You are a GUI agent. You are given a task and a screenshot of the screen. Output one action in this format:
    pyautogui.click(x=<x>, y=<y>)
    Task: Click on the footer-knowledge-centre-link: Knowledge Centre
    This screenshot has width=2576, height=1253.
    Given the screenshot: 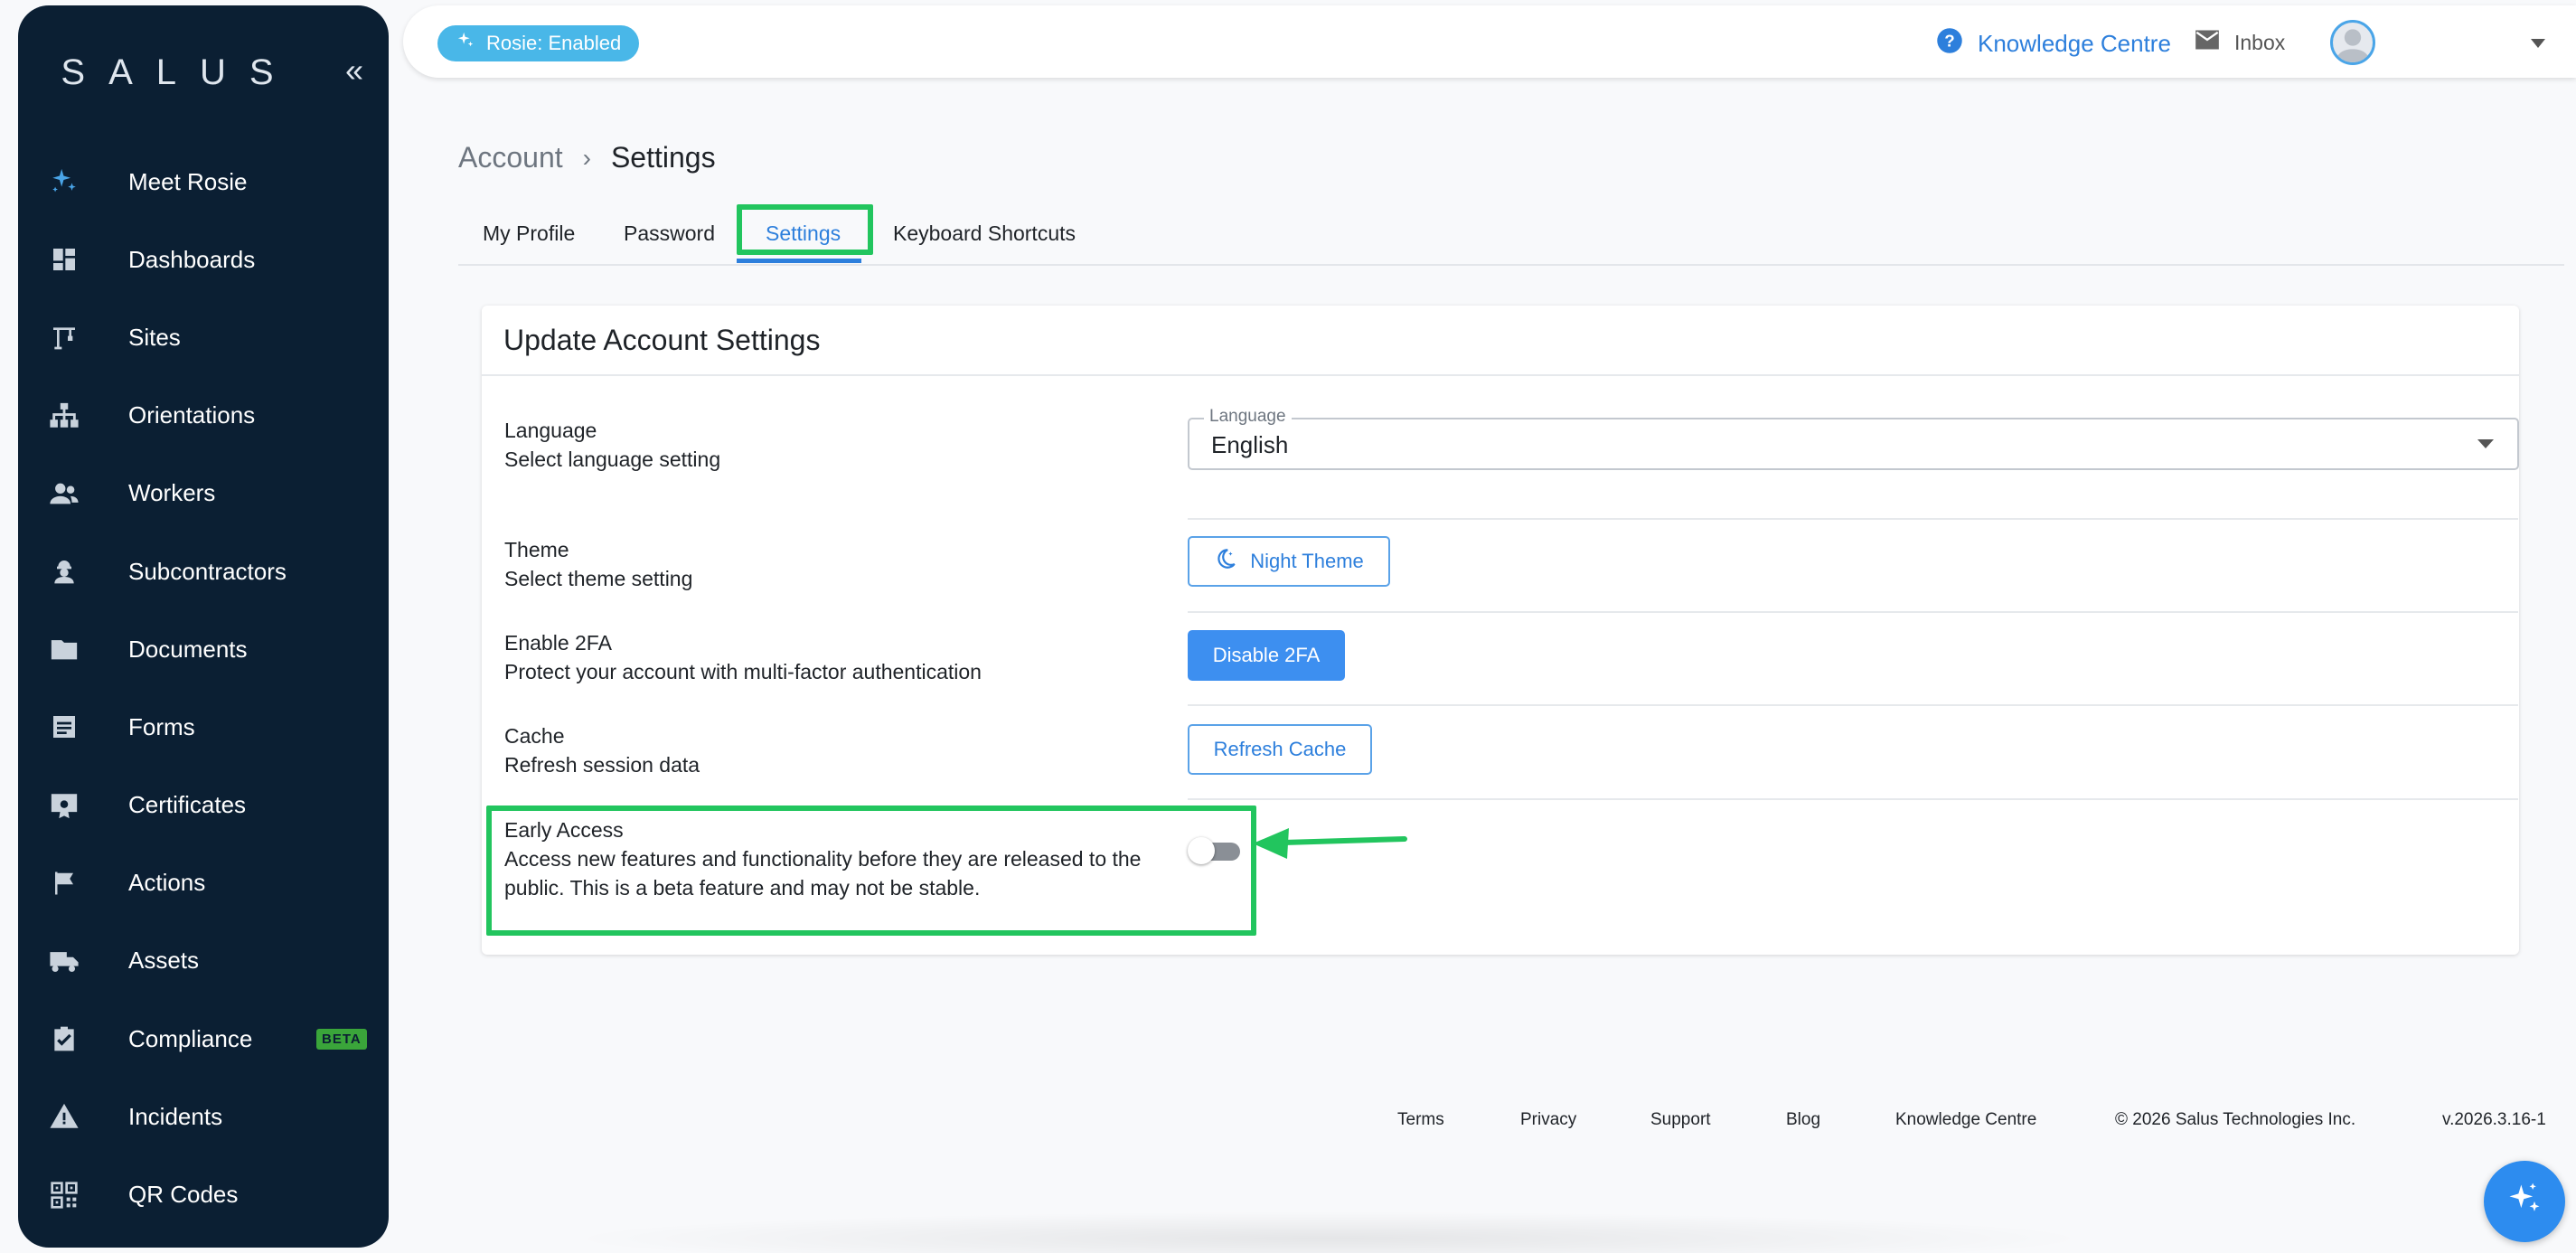 What is the action you would take?
    pyautogui.click(x=1966, y=1120)
    